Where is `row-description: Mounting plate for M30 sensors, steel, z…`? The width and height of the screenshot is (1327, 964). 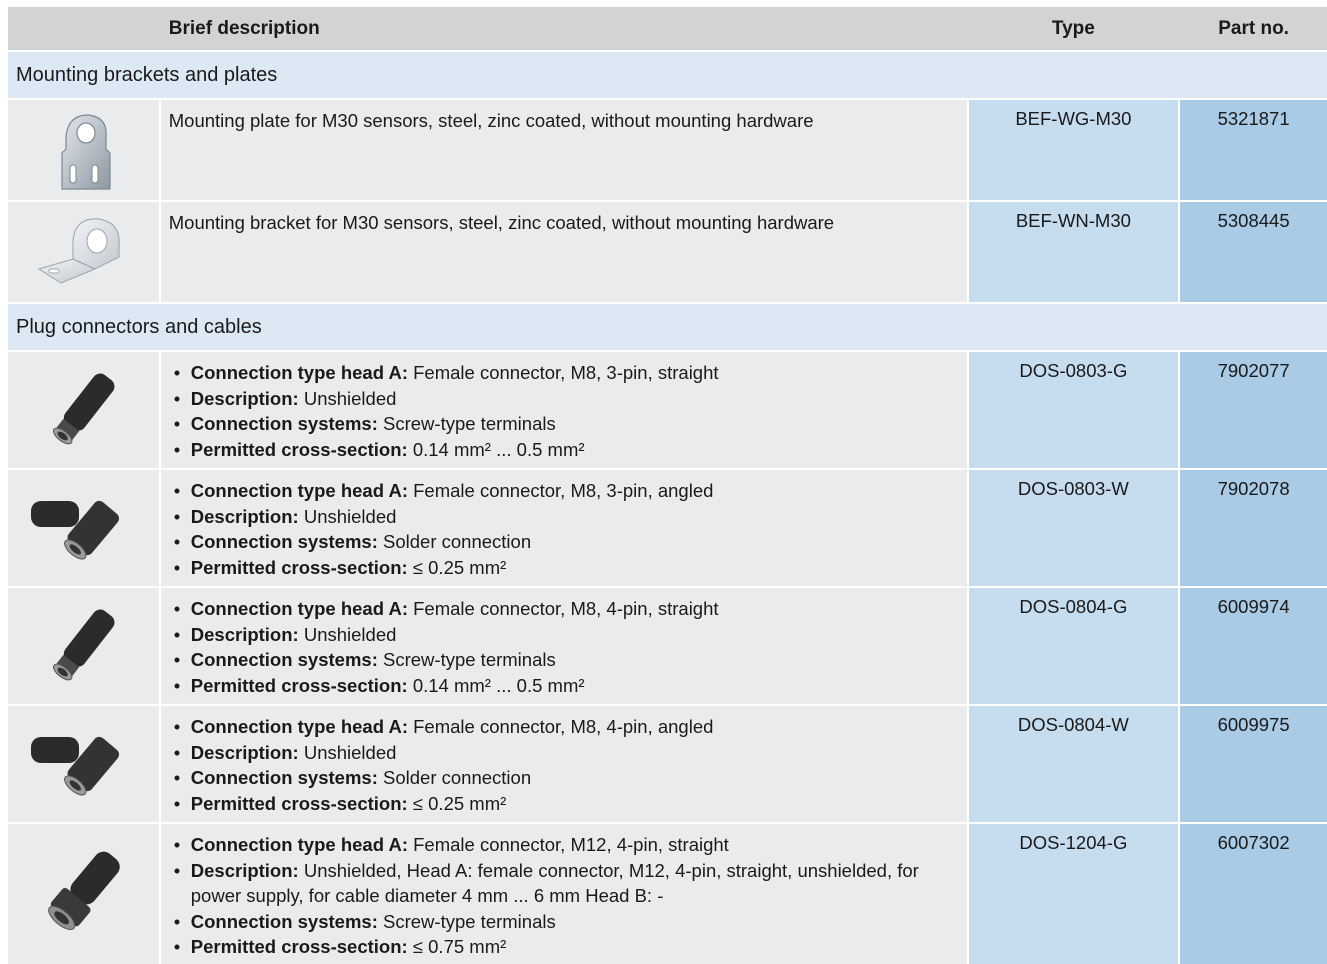 row-description: Mounting plate for M30 sensors, steel, z… is located at coordinates (563, 150).